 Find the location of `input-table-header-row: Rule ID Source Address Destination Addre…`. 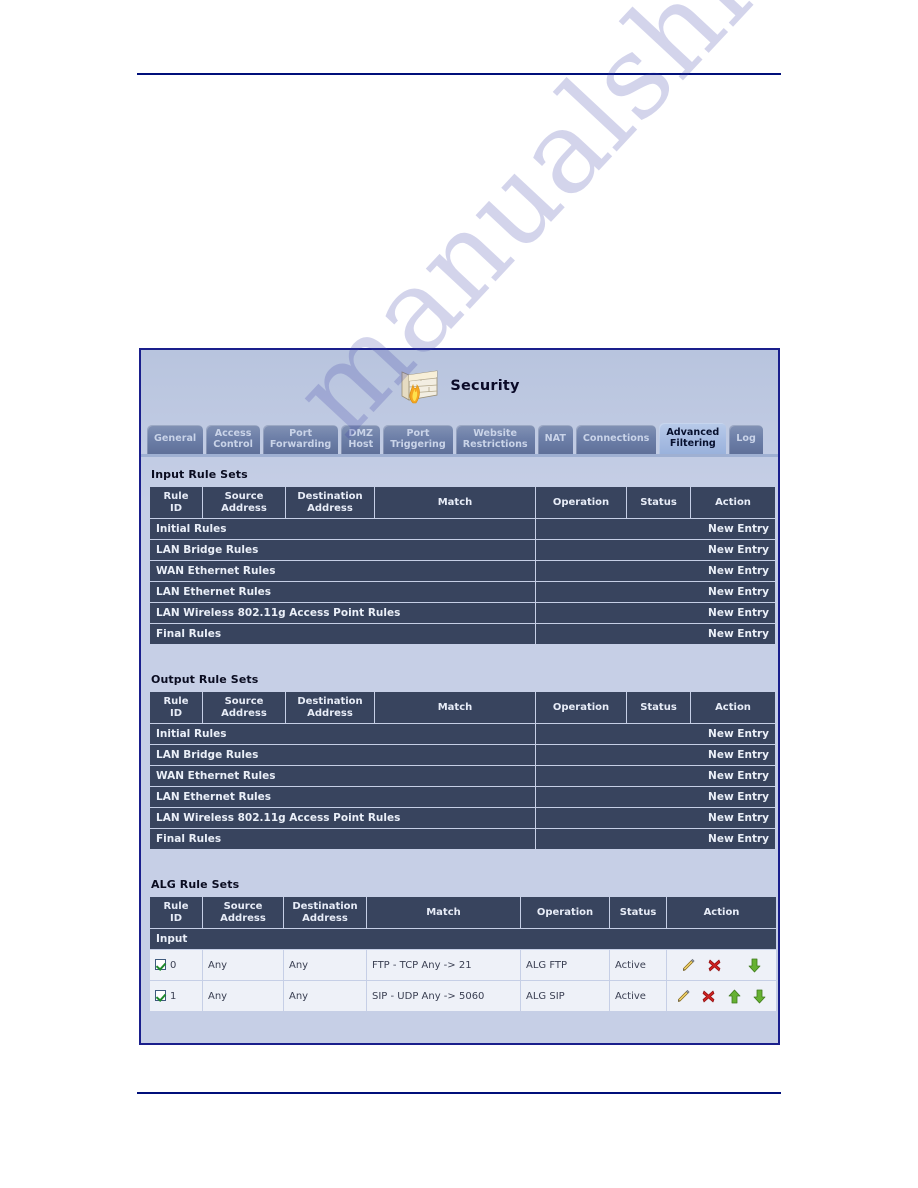

input-table-header-row: Rule ID Source Address Destination Addre… is located at coordinates (462, 502).